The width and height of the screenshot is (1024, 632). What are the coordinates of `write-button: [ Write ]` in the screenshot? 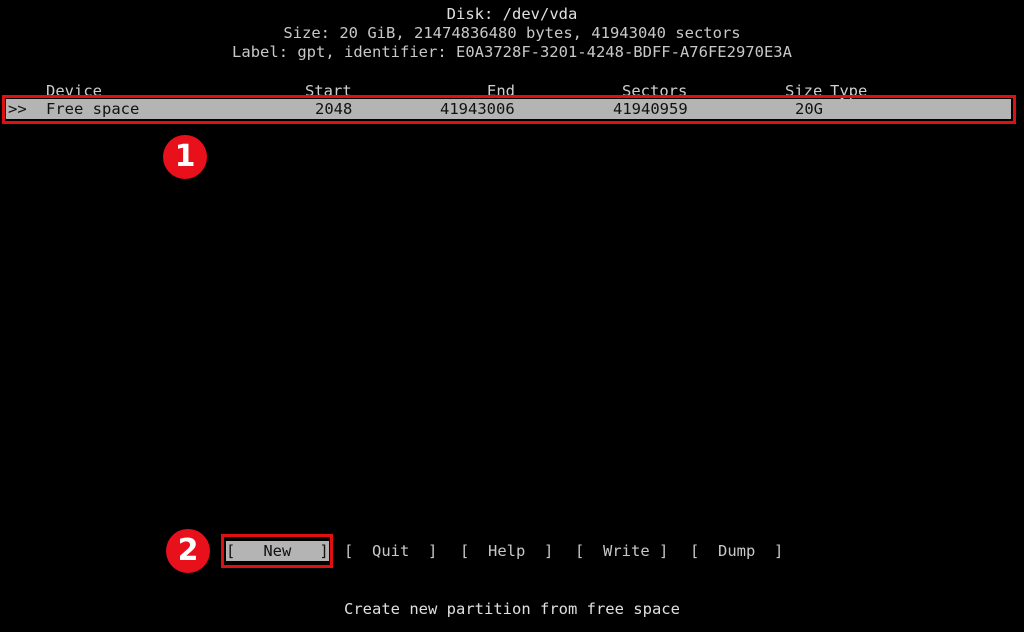 It's located at (621, 551).